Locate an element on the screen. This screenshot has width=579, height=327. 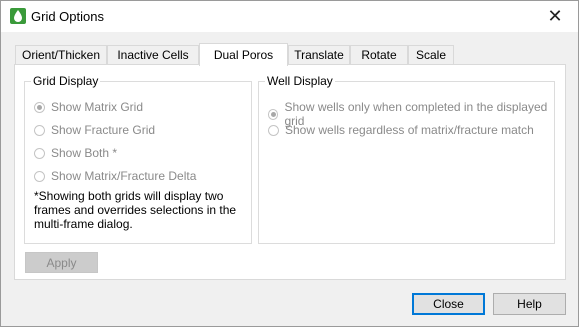
window-title: Grid Options is located at coordinates (67, 16).